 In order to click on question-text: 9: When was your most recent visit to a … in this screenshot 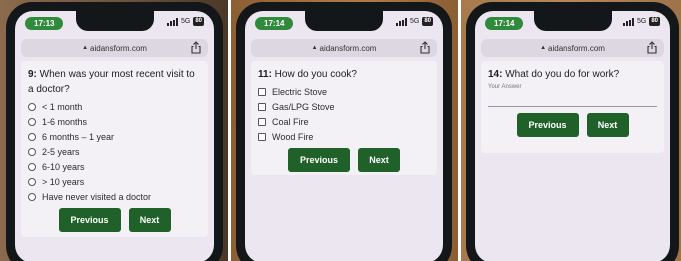, I will do `click(111, 82)`.